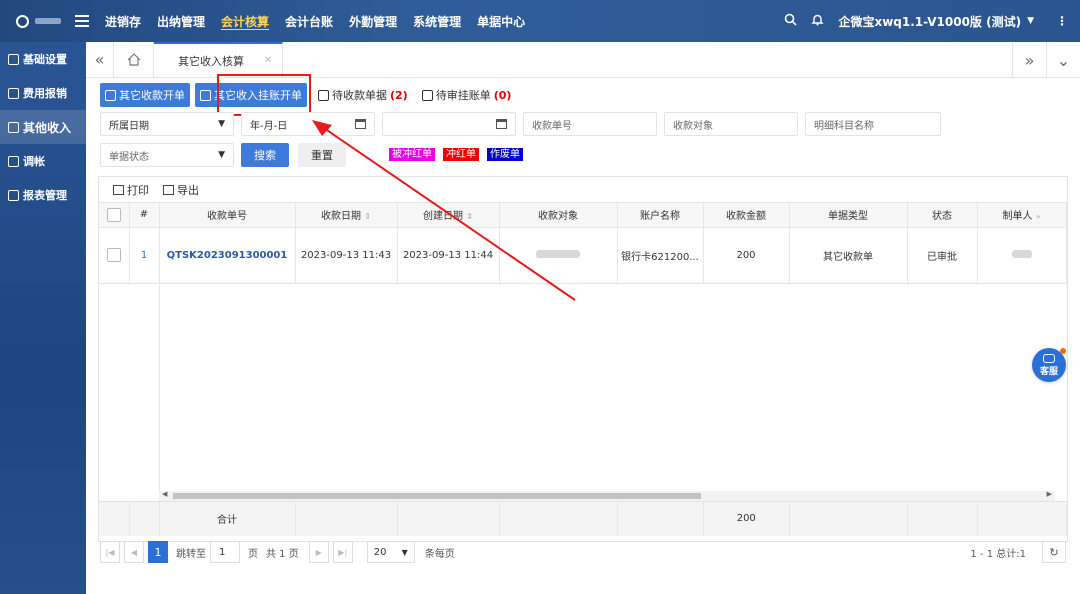 The image size is (1080, 594). What do you see at coordinates (221, 155) in the screenshot?
I see `caret-down-icon: ▼` at bounding box center [221, 155].